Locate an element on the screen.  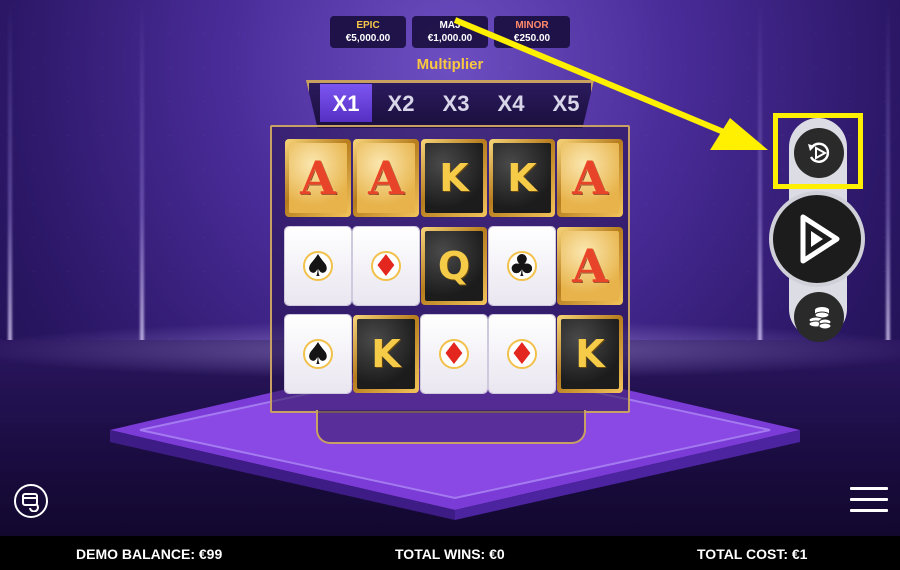
card-history-icon is located at coordinates (30, 502).